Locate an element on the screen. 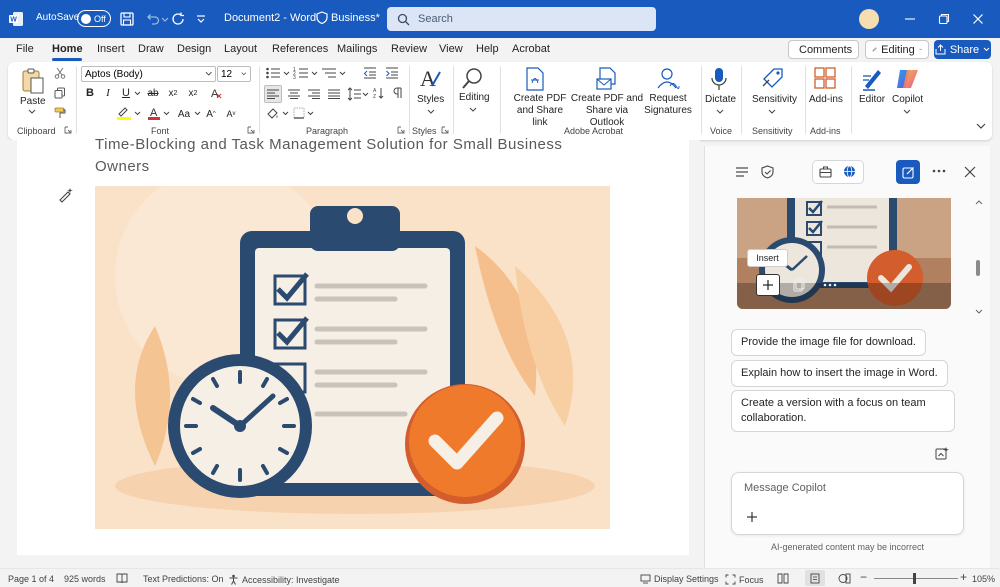  collapse-ribbon-icon is located at coordinates (981, 126).